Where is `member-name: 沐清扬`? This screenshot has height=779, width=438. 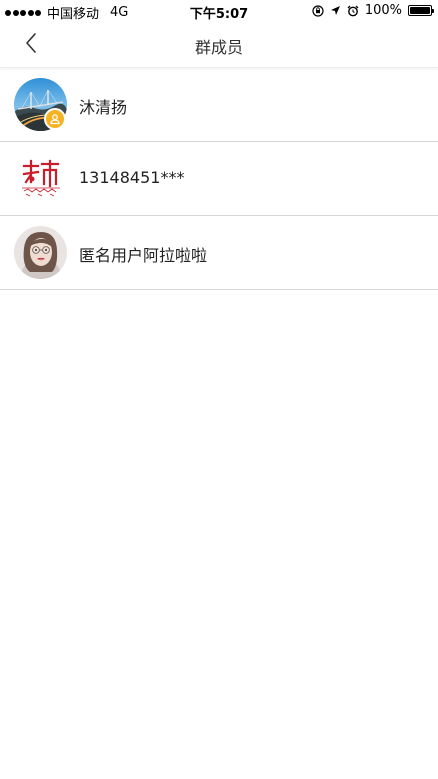
member-name: 沐清扬 is located at coordinates (103, 107).